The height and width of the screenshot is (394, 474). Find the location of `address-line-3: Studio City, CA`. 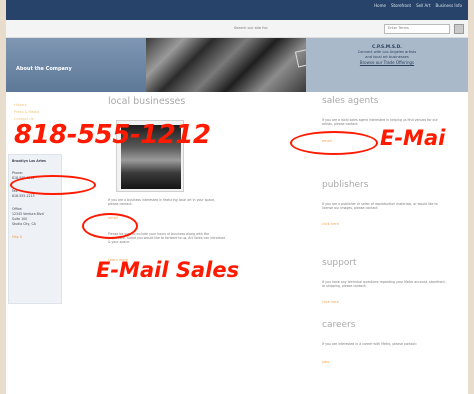

address-line-3: Studio City, CA is located at coordinates (24, 224).